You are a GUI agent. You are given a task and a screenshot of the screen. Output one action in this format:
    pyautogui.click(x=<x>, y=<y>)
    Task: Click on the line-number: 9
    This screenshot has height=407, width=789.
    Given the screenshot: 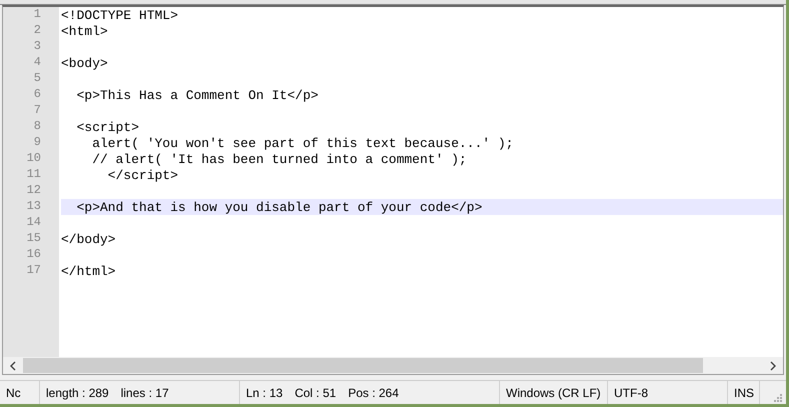 What is the action you would take?
    pyautogui.click(x=37, y=143)
    